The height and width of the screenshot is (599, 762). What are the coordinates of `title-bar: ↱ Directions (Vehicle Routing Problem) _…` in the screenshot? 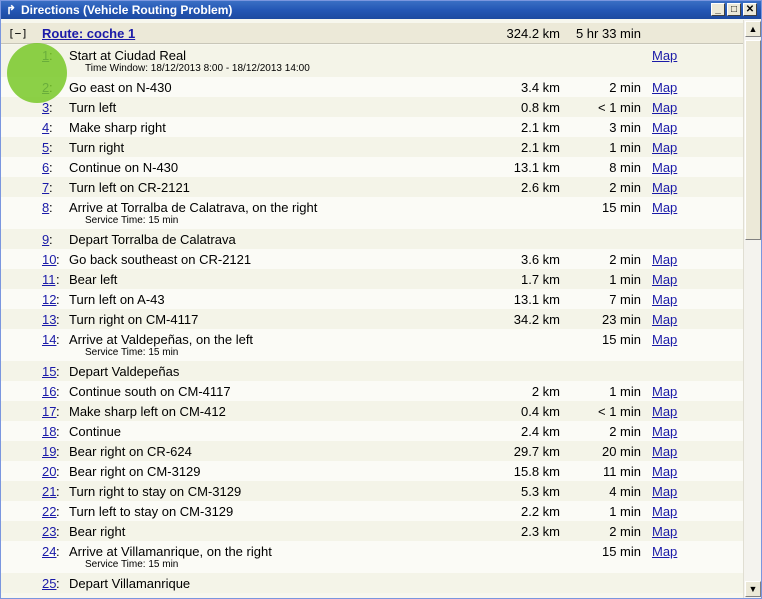 It's located at (381, 10).